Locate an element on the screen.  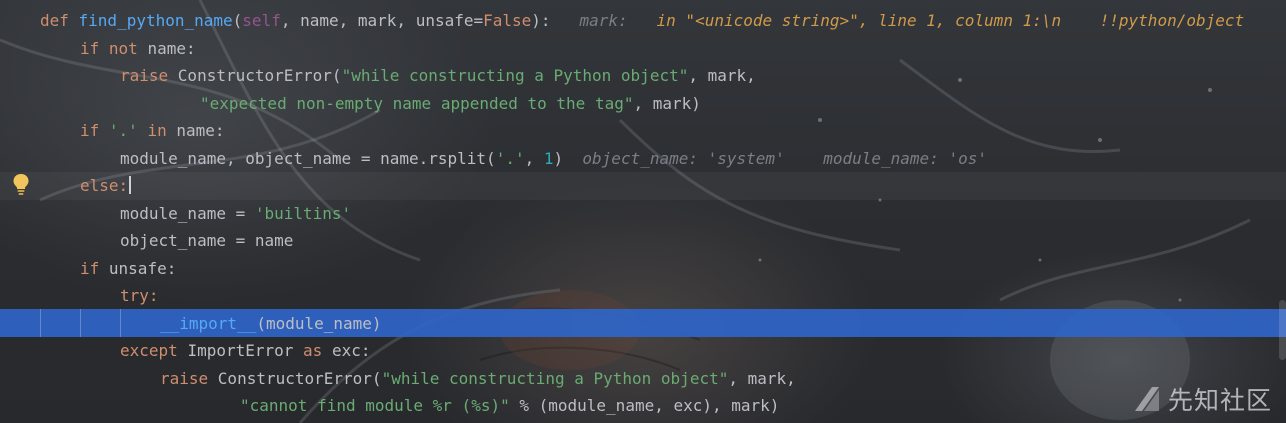
code-token: % (module_name, exc), mark) is located at coordinates (644, 405).